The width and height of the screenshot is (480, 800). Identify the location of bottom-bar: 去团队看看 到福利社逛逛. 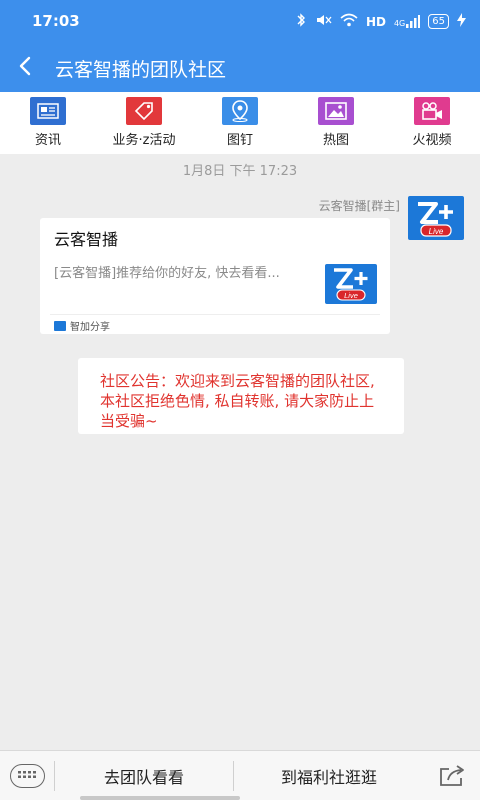
(240, 775).